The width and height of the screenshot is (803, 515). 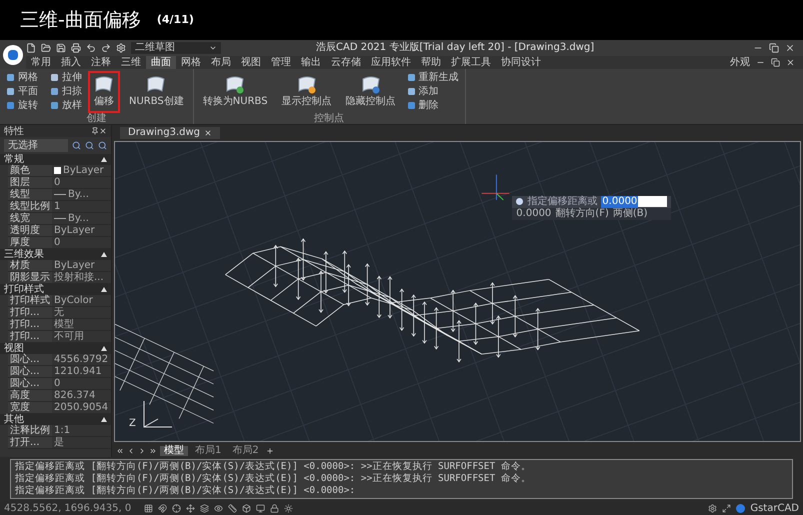 I want to click on last-tab-icon, so click(x=153, y=450).